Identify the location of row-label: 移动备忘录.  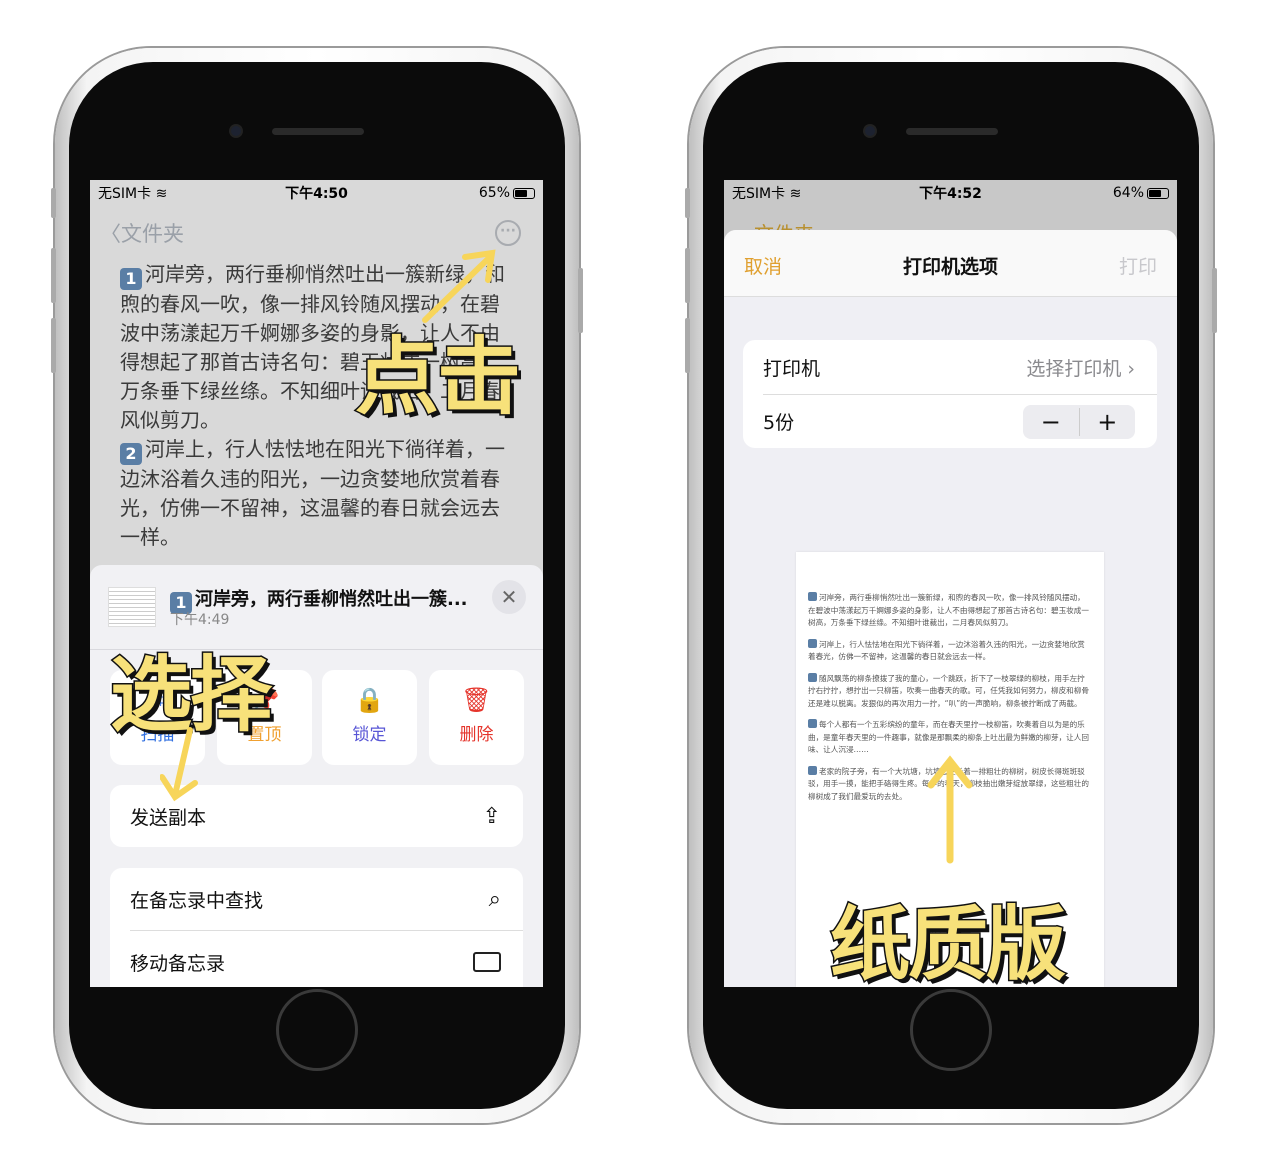
(178, 963).